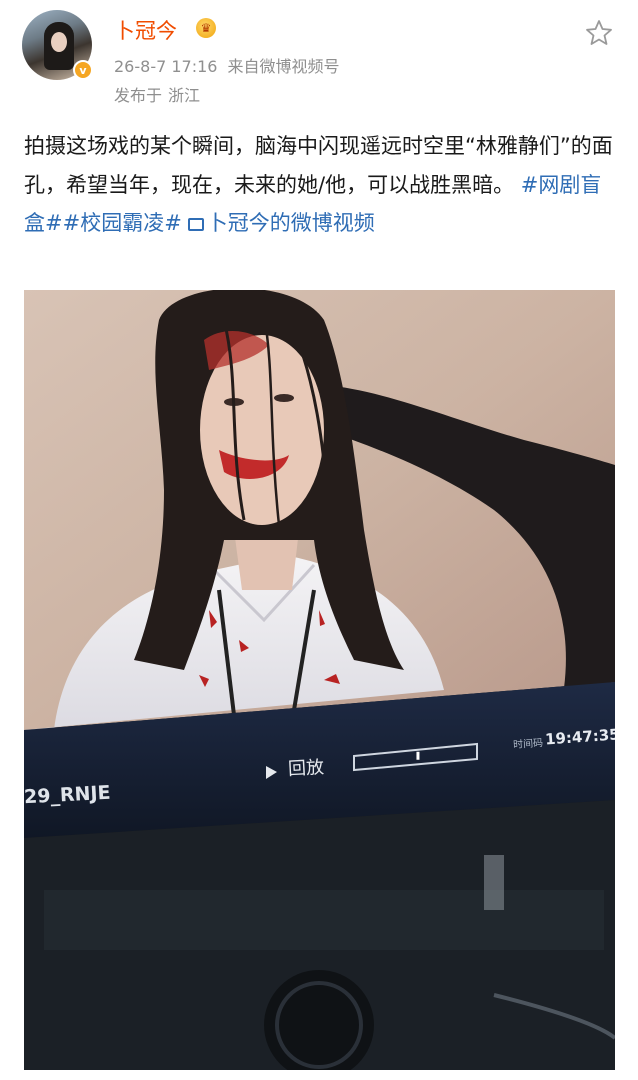 This screenshot has height=1080, width=638. What do you see at coordinates (195, 224) in the screenshot?
I see `video-icon` at bounding box center [195, 224].